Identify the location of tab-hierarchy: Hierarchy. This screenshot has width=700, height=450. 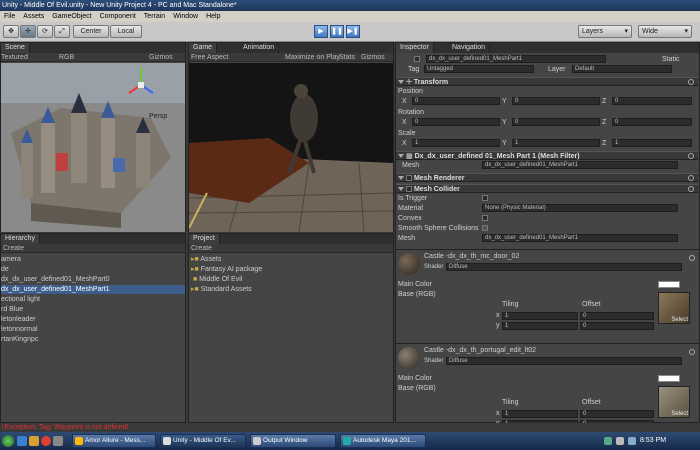
(20, 239).